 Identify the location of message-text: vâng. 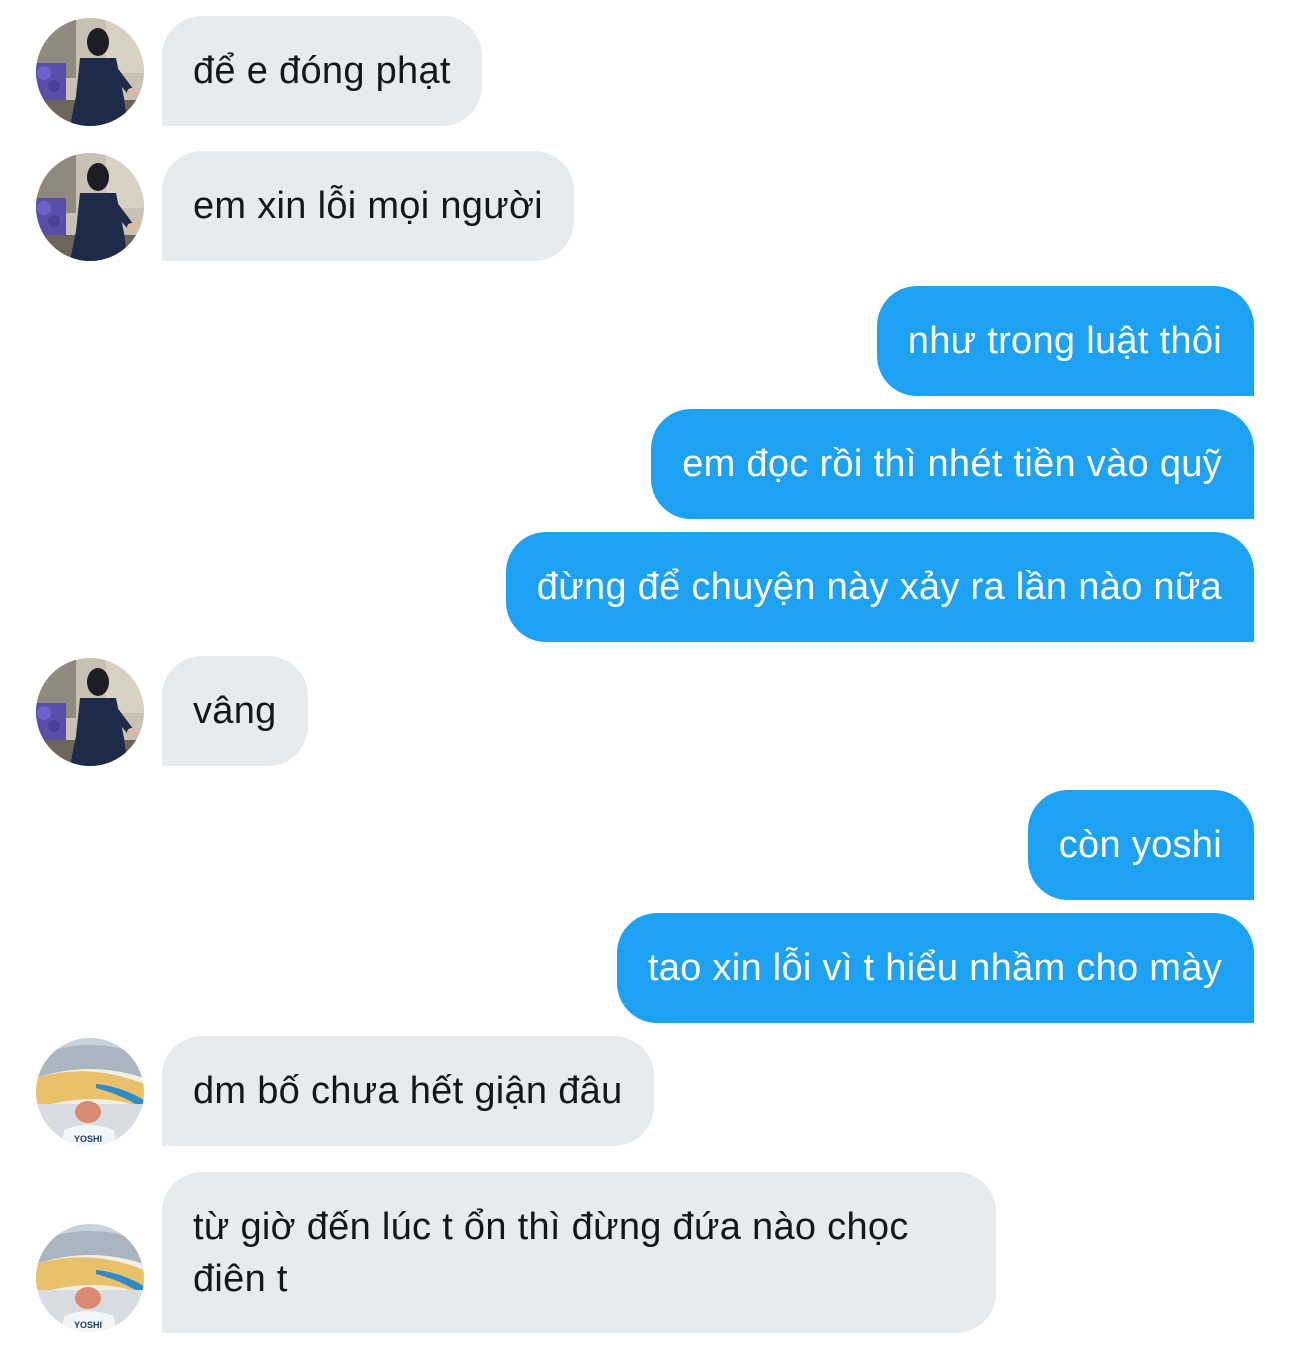
(235, 711).